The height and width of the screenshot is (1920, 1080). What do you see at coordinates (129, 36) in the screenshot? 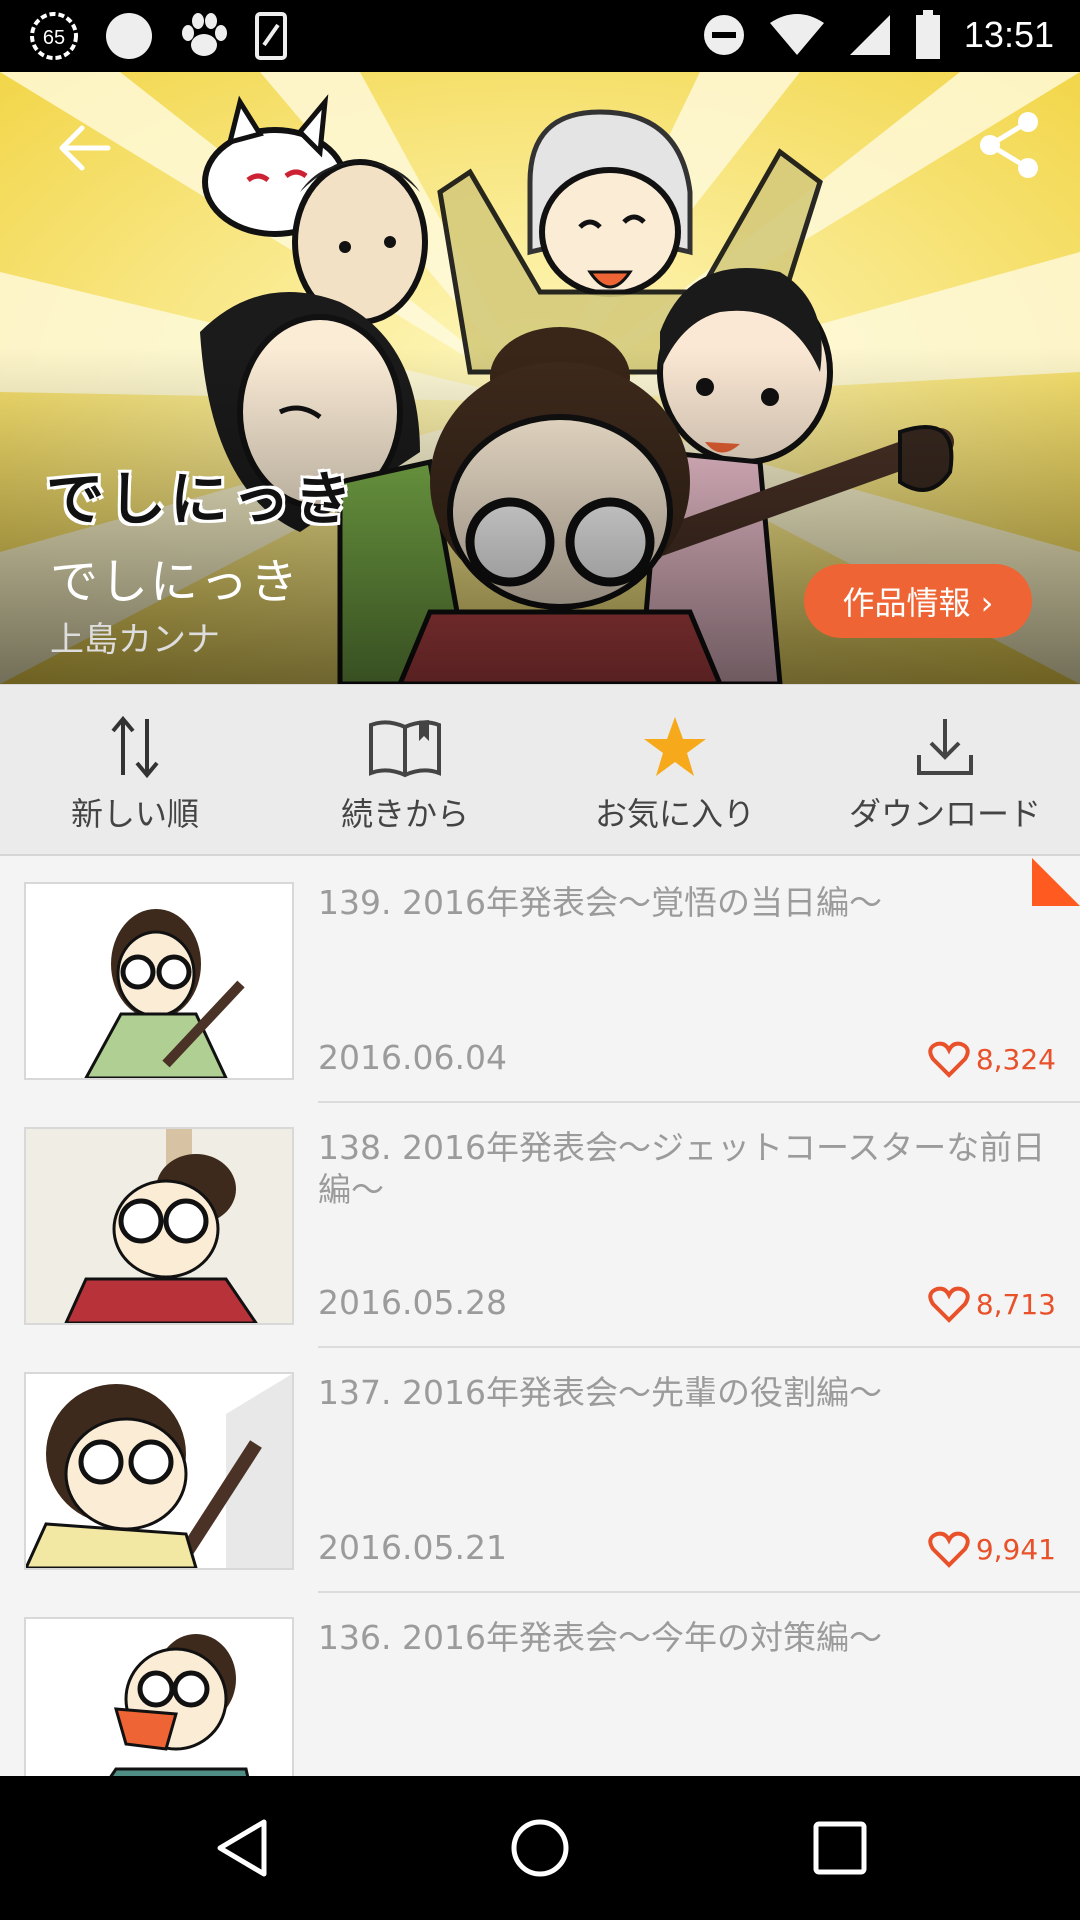
I see `circle-notification-icon` at bounding box center [129, 36].